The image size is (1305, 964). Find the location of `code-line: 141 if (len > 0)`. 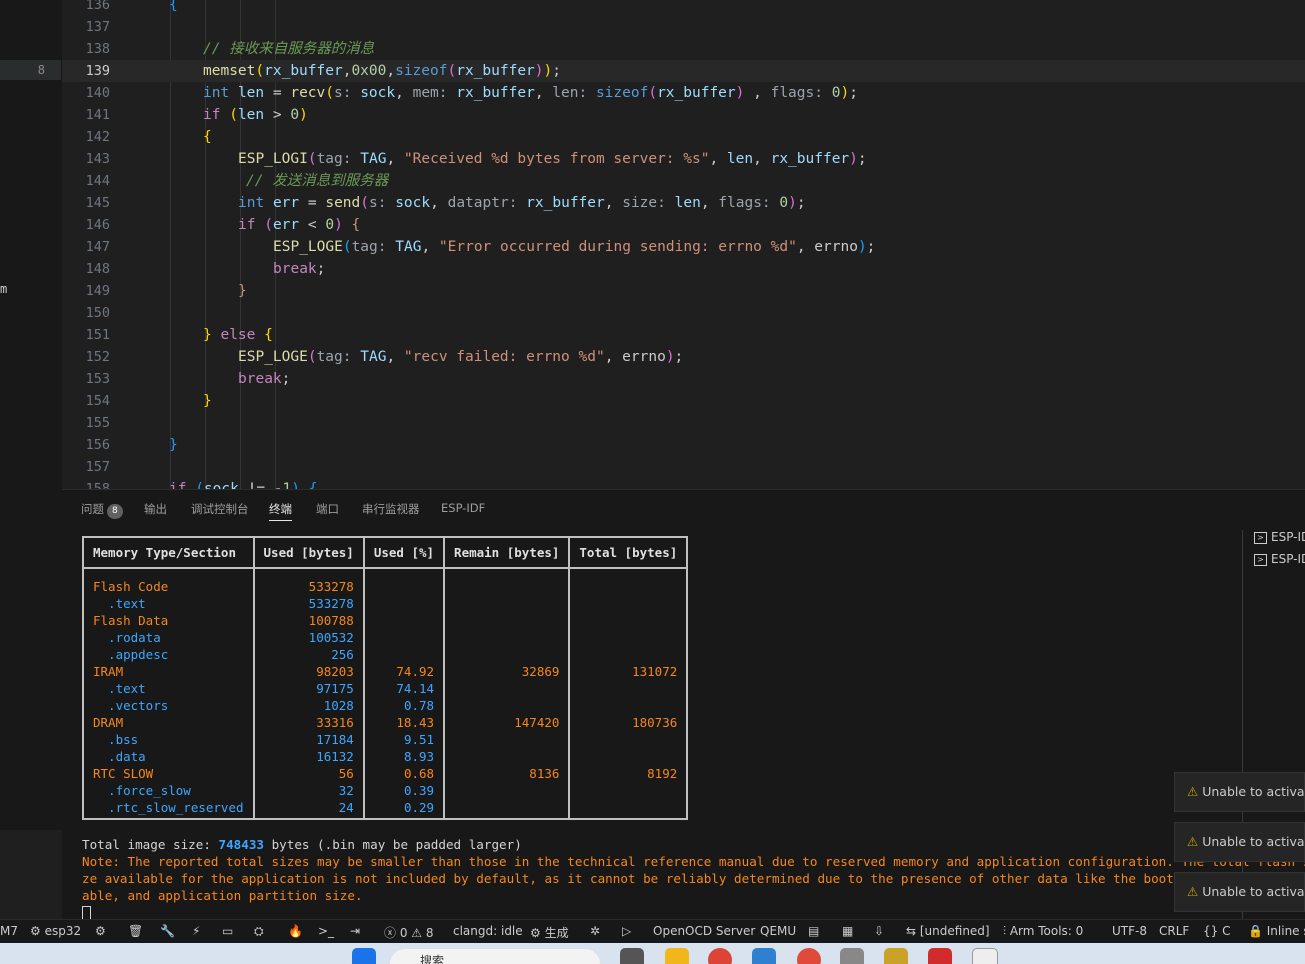

code-line: 141 if (len > 0) is located at coordinates (683, 115).